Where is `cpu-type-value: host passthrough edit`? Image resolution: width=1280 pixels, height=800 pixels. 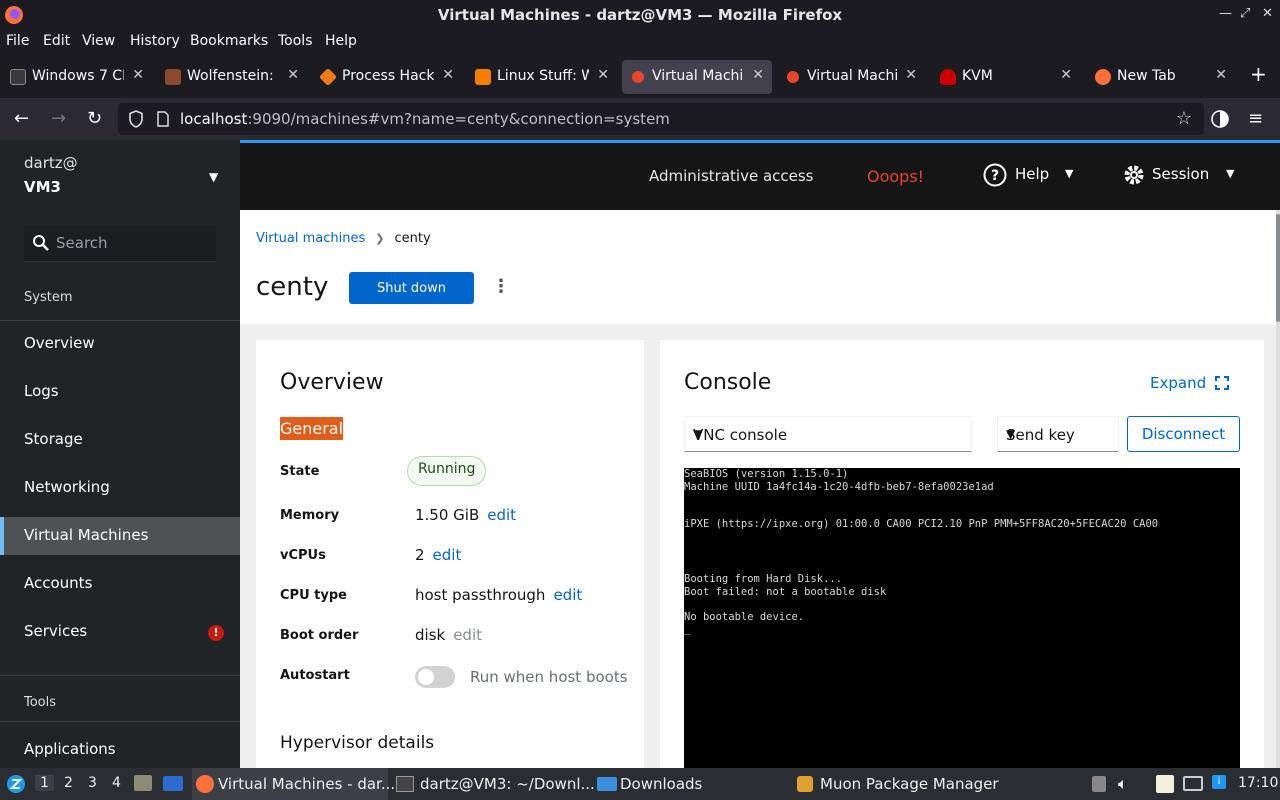
cpu-type-value: host passthrough edit is located at coordinates (499, 595).